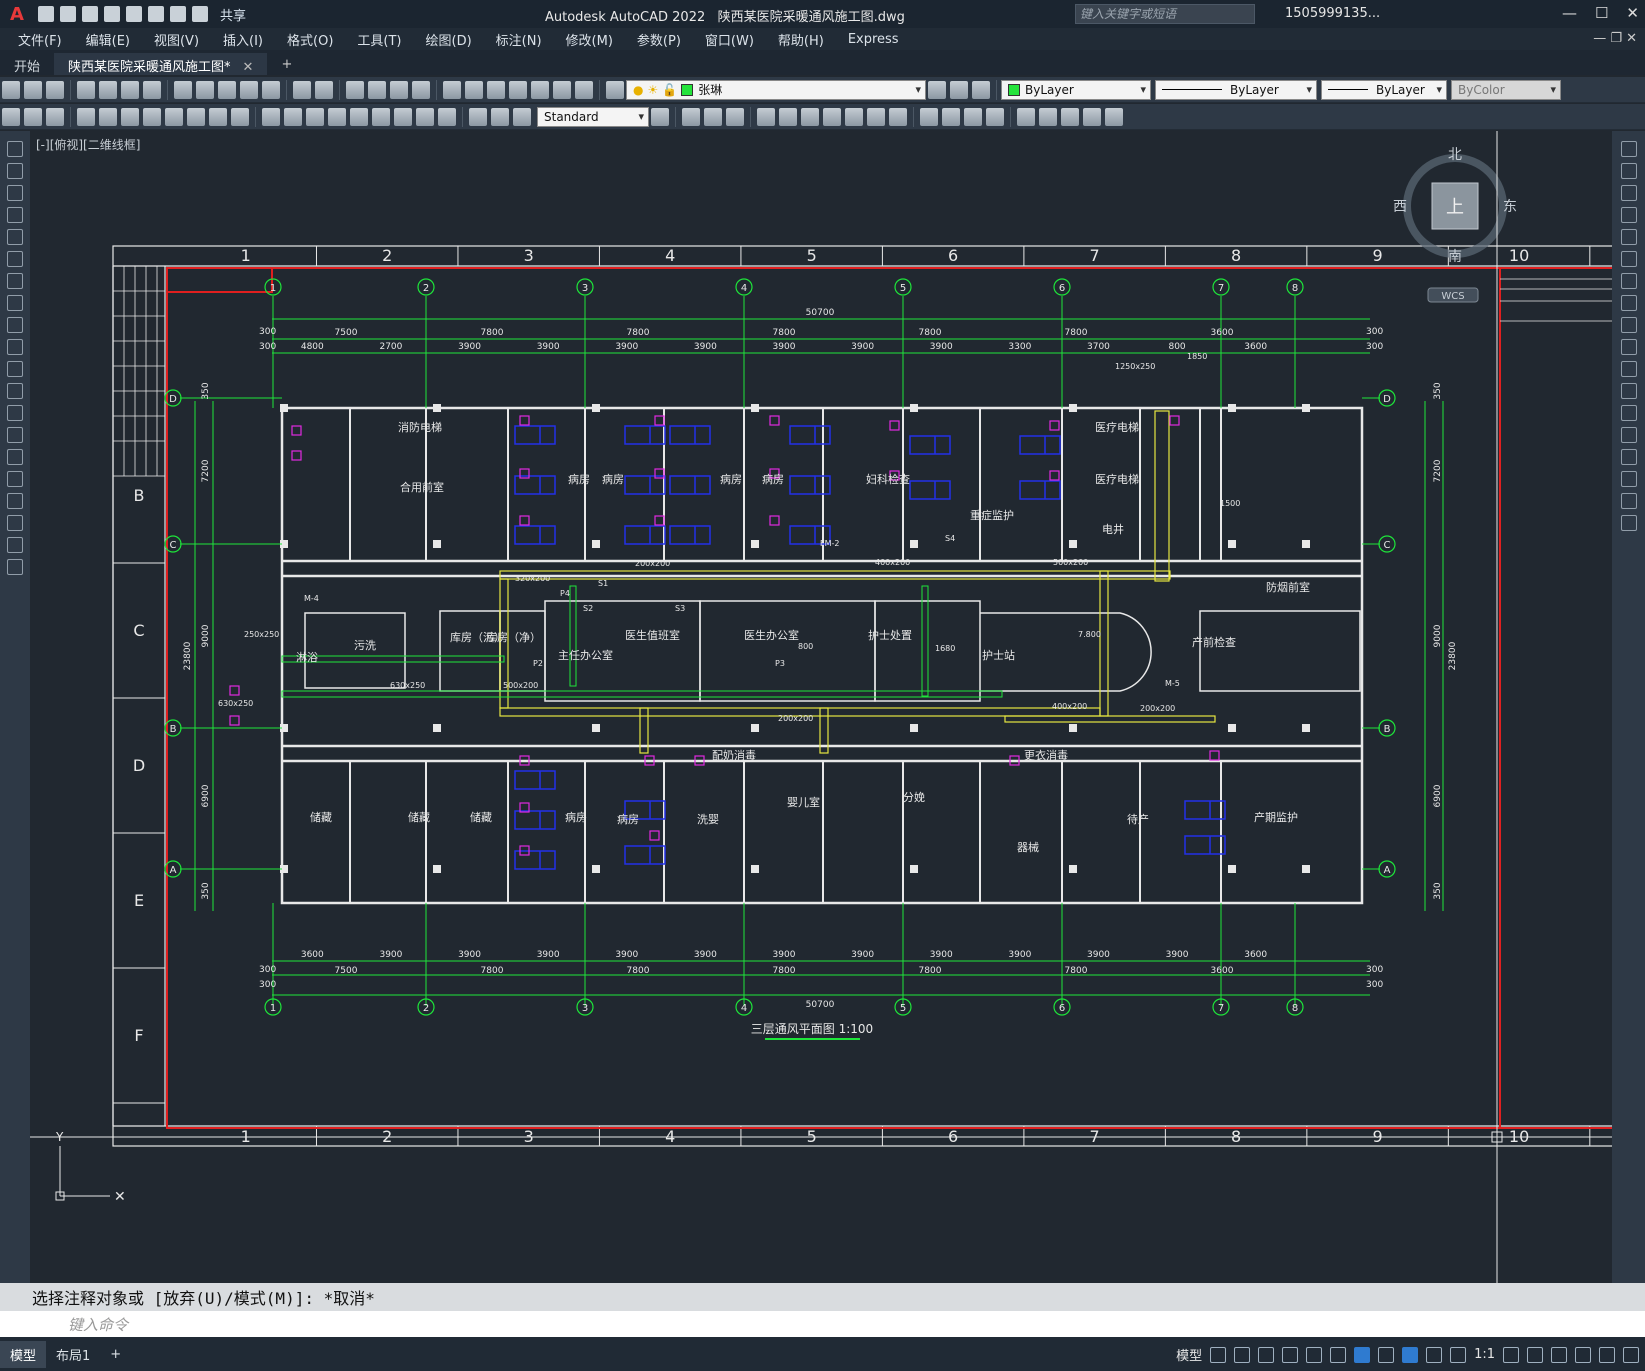 The width and height of the screenshot is (1645, 1371). I want to click on linear-dim-icon, so click(86, 116).